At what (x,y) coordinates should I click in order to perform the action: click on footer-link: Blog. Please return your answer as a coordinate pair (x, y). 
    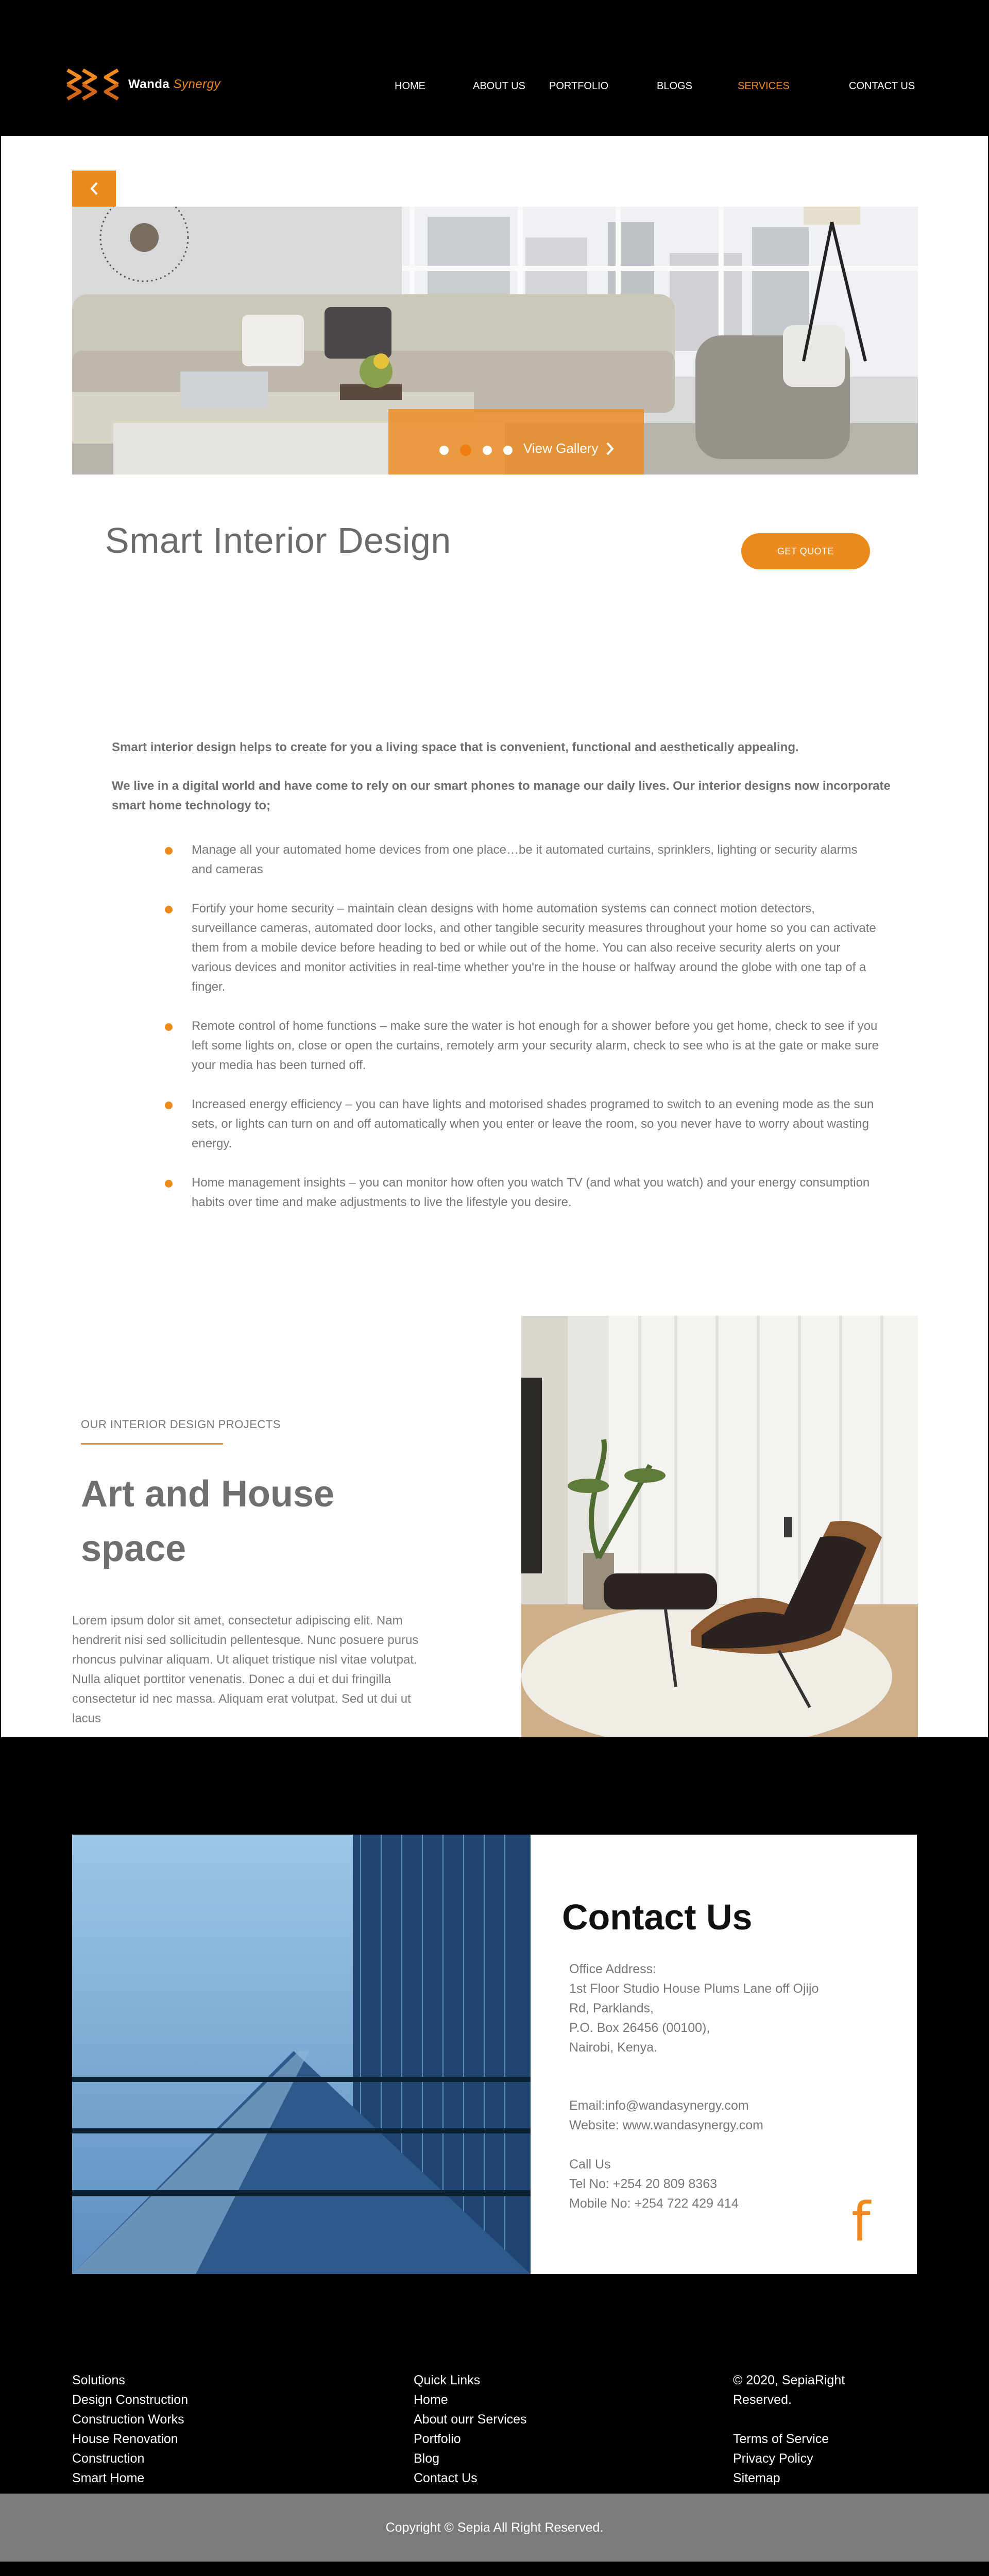
    Looking at the image, I should click on (470, 2458).